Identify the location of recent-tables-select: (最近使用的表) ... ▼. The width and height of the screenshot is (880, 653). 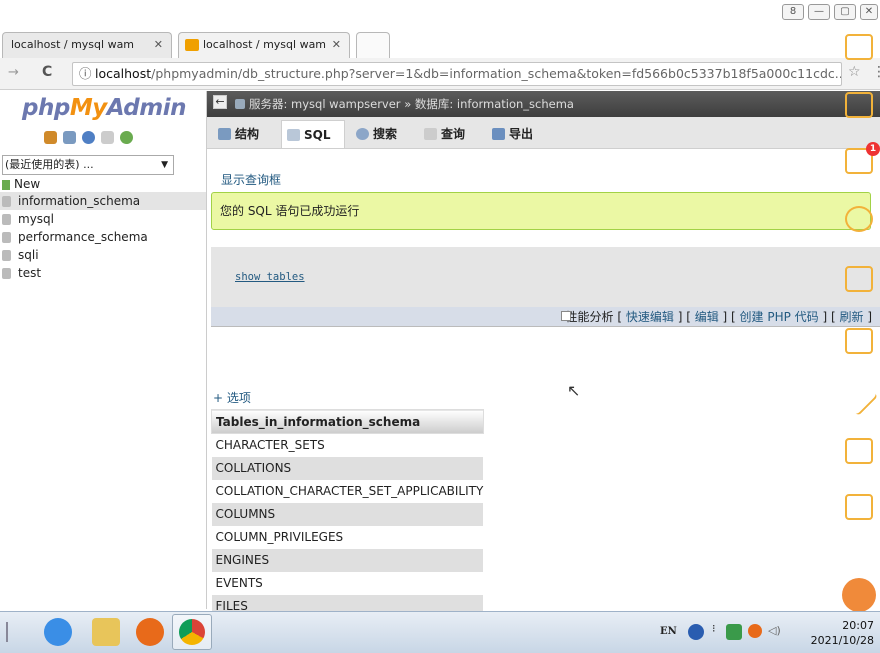
(88, 165).